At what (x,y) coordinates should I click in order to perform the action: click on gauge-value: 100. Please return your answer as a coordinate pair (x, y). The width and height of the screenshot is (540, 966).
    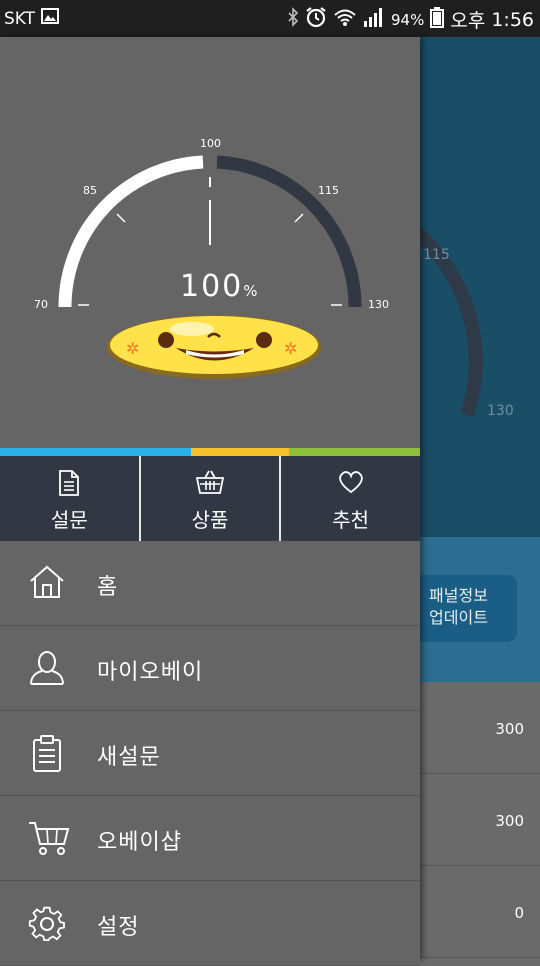
    Looking at the image, I should click on (212, 286).